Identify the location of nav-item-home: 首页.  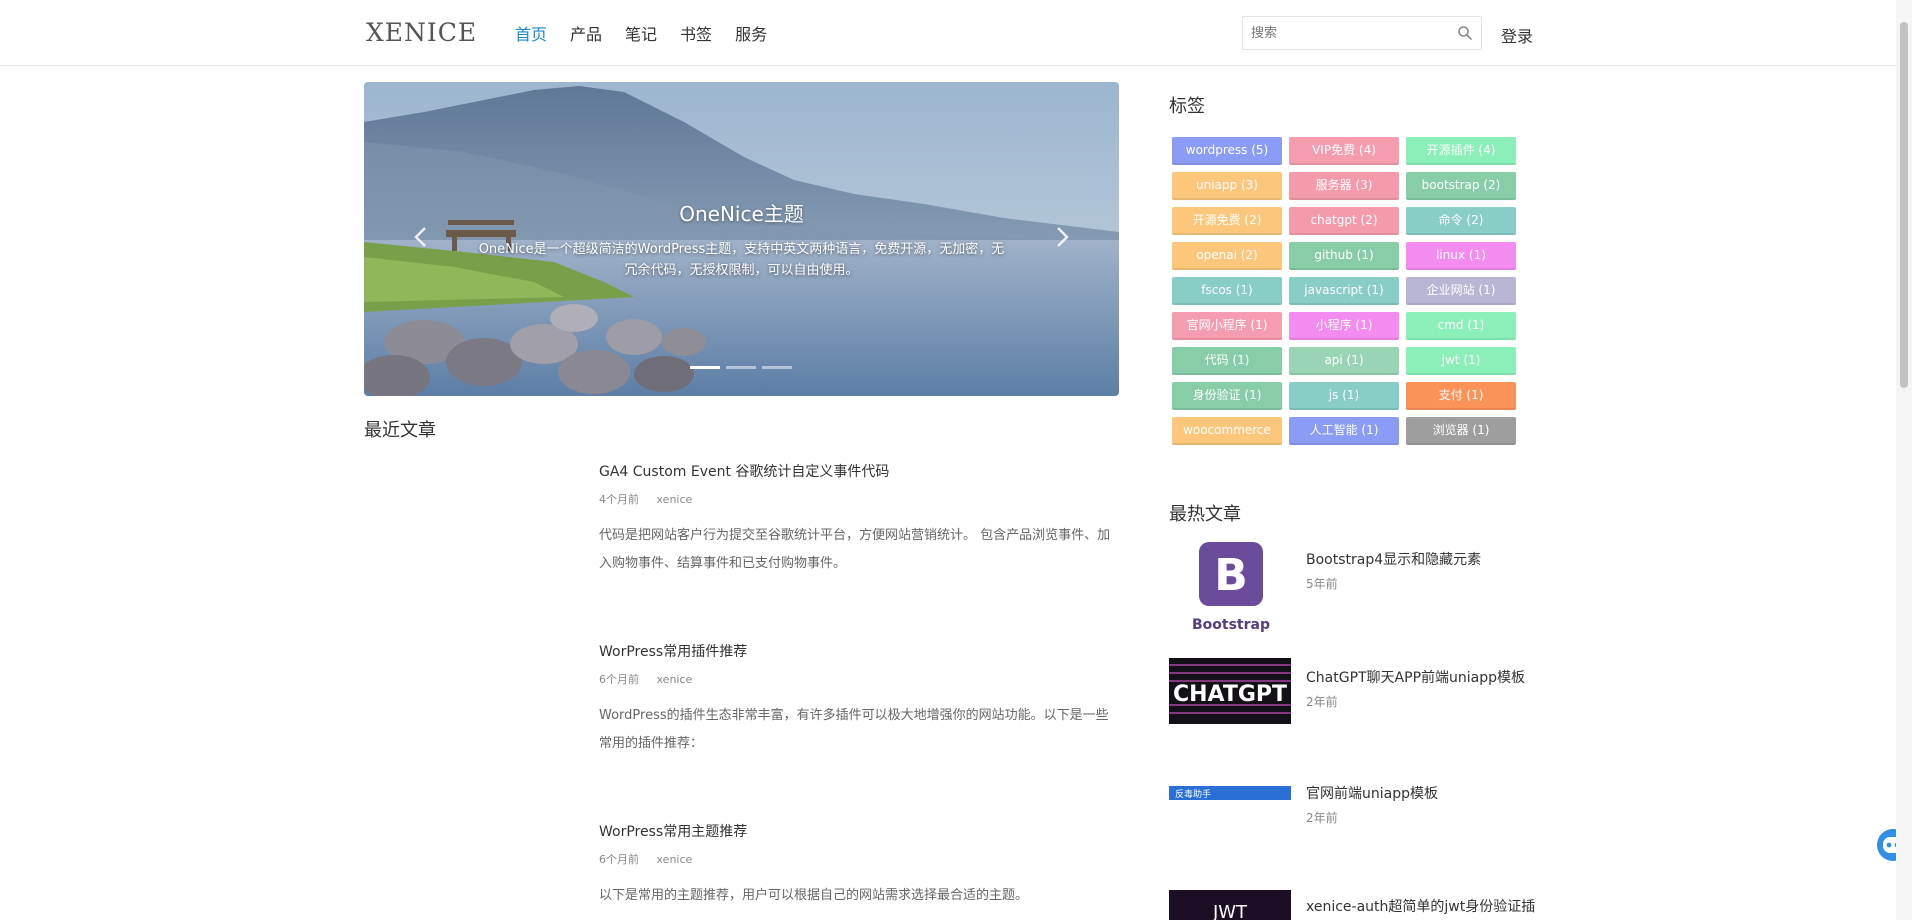
(531, 33).